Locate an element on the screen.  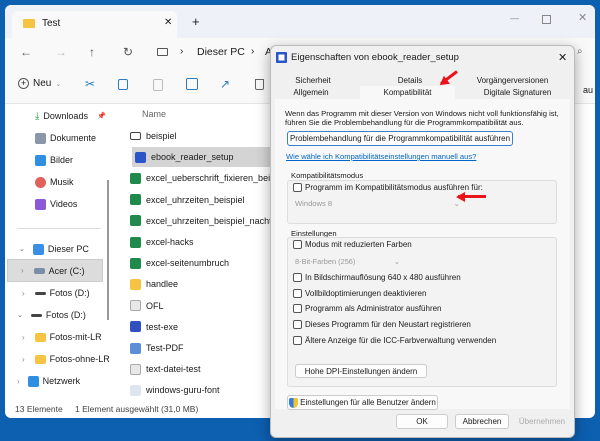
copy-icon is located at coordinates (123, 84).